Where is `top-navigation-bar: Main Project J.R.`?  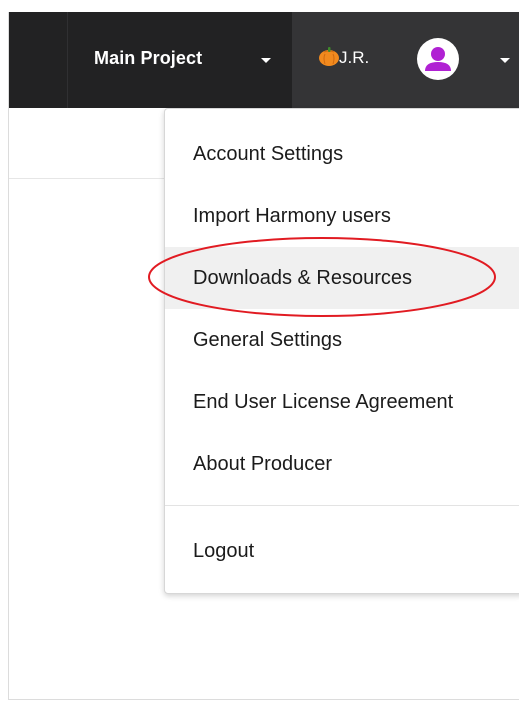 top-navigation-bar: Main Project J.R. is located at coordinates (264, 60).